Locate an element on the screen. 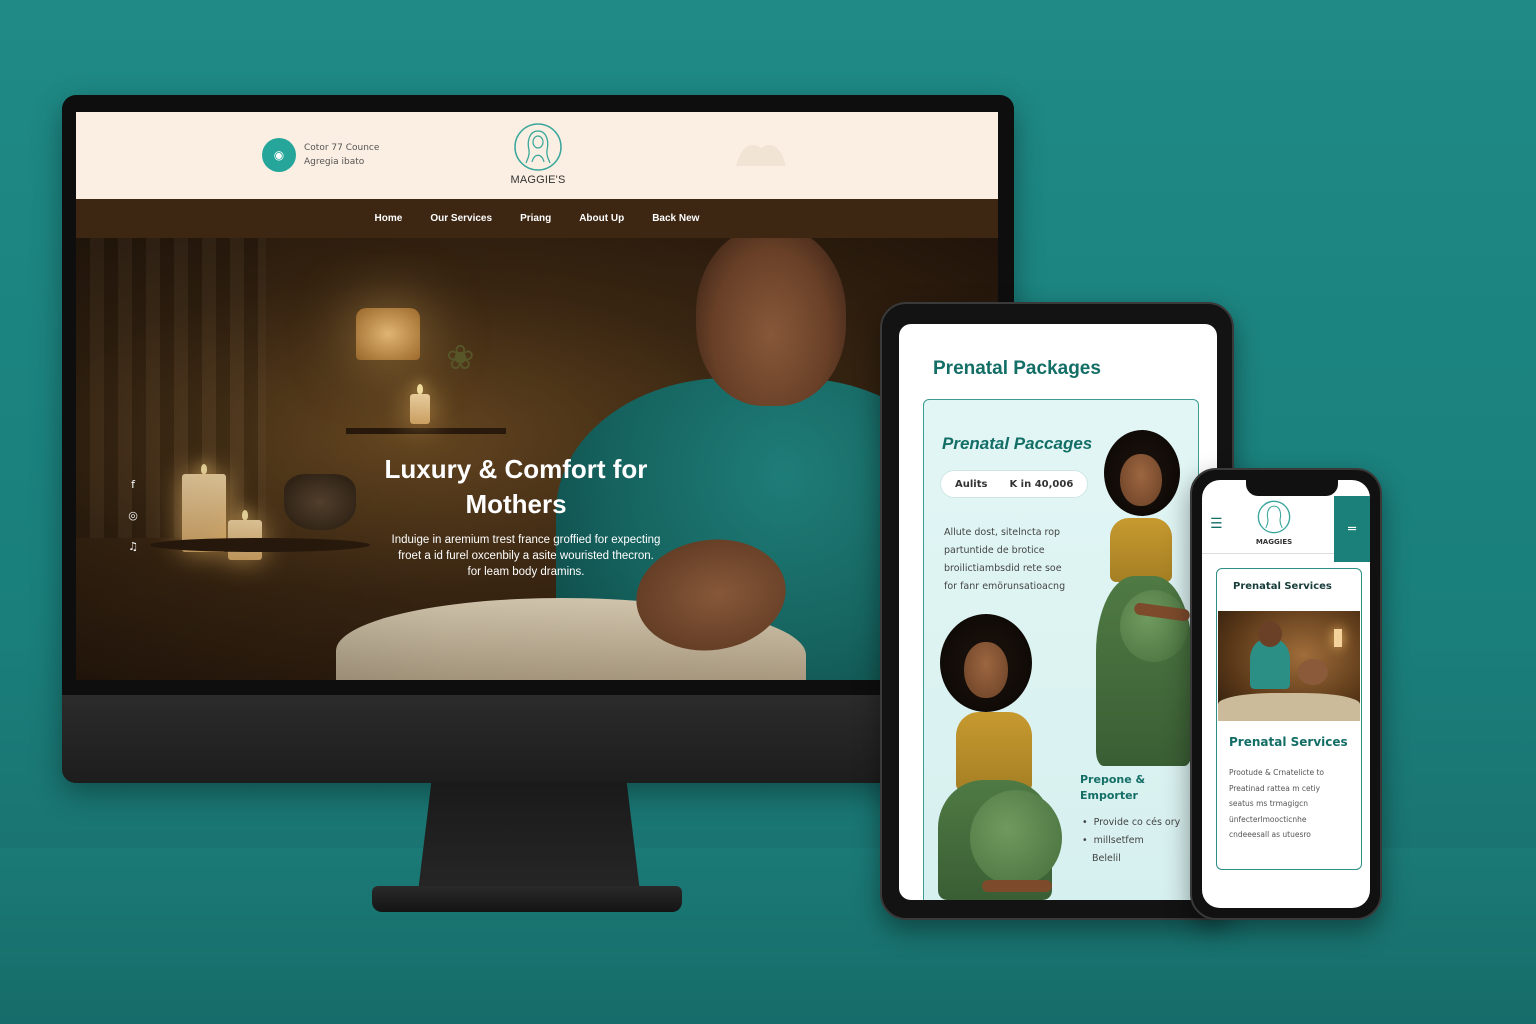  description-line: cndeeesall as utuesro is located at coordinates (1270, 834).